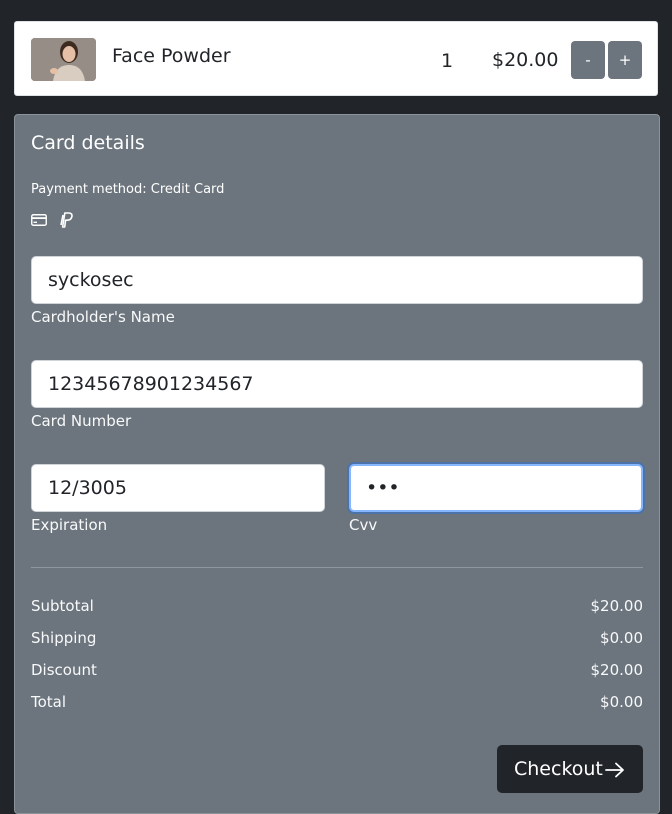  I want to click on shipping-label: Shipping, so click(64, 638).